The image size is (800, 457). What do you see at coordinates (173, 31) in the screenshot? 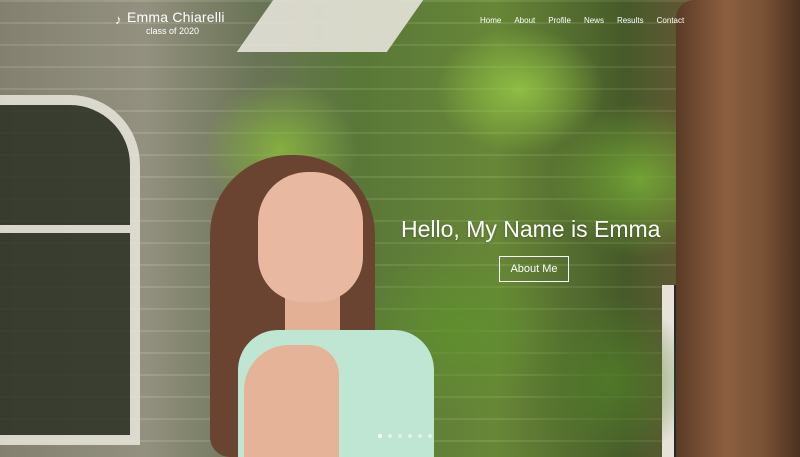
I see `brand-subtitle: class of 2020` at bounding box center [173, 31].